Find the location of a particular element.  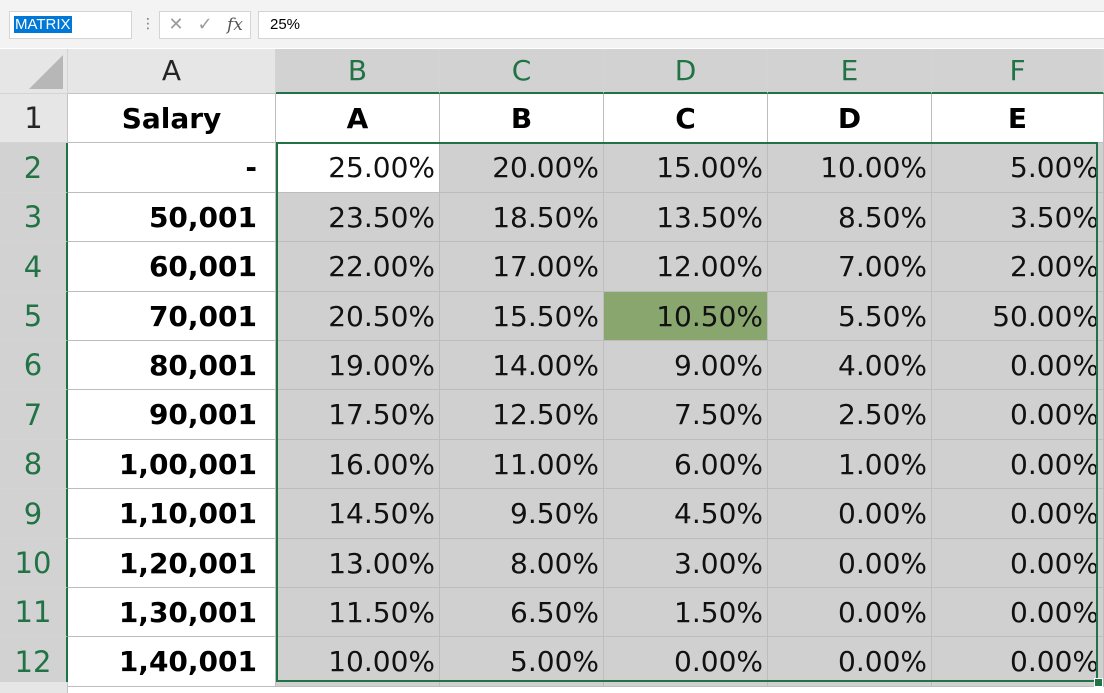

row-header-overflow is located at coordinates (34, 687).